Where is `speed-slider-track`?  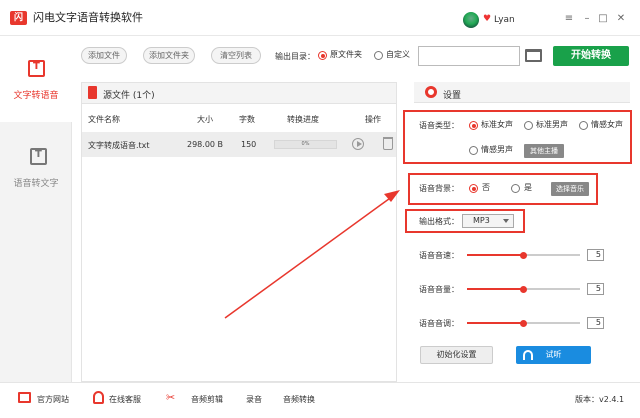
speed-slider-track is located at coordinates (552, 255).